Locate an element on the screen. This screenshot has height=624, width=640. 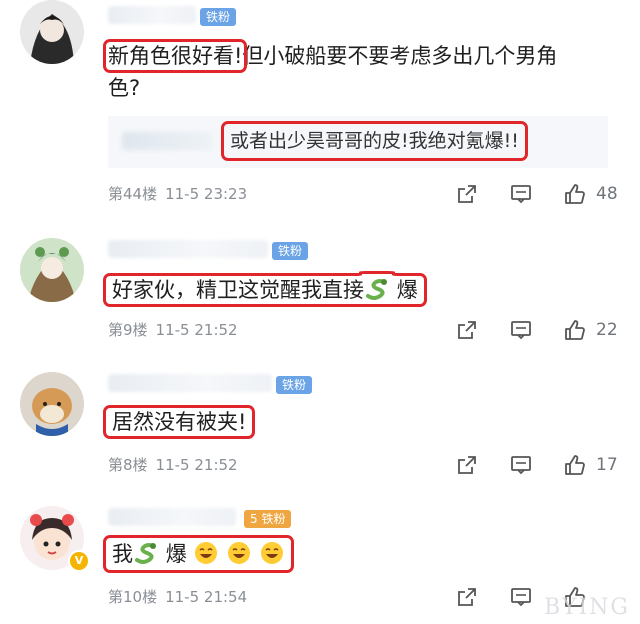
comment-actions: 17 is located at coordinates (522, 465).